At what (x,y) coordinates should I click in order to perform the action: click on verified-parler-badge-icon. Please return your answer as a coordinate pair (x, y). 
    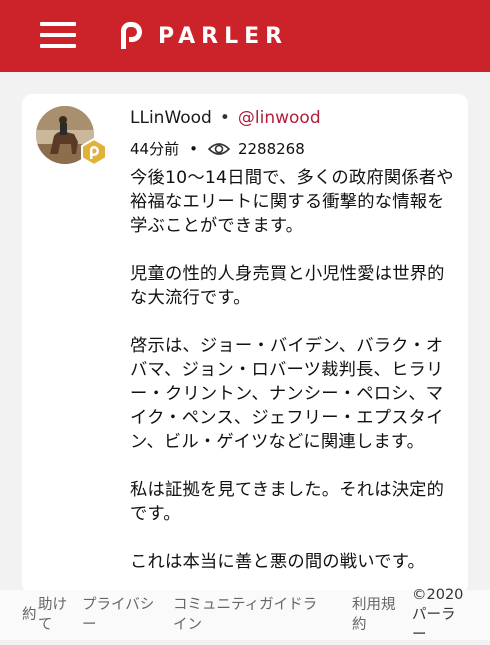
    Looking at the image, I should click on (94, 152).